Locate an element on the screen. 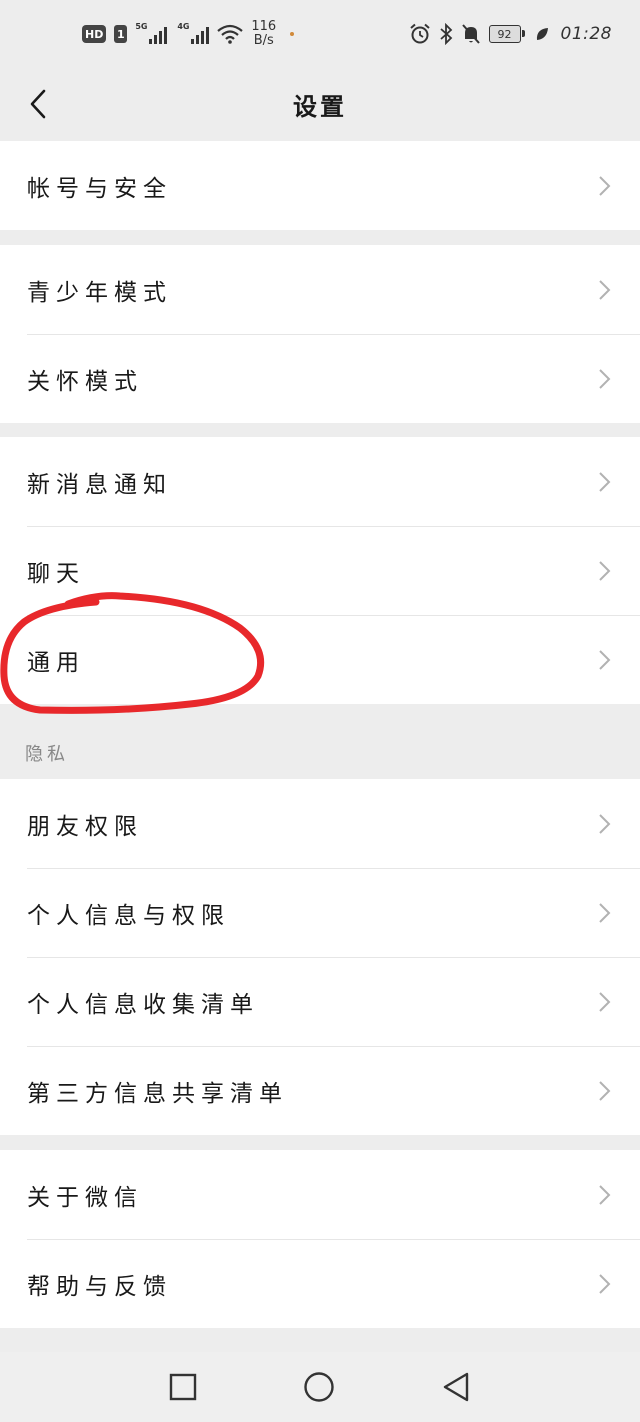 The width and height of the screenshot is (640, 1422). recent-apps-button is located at coordinates (183, 1387).